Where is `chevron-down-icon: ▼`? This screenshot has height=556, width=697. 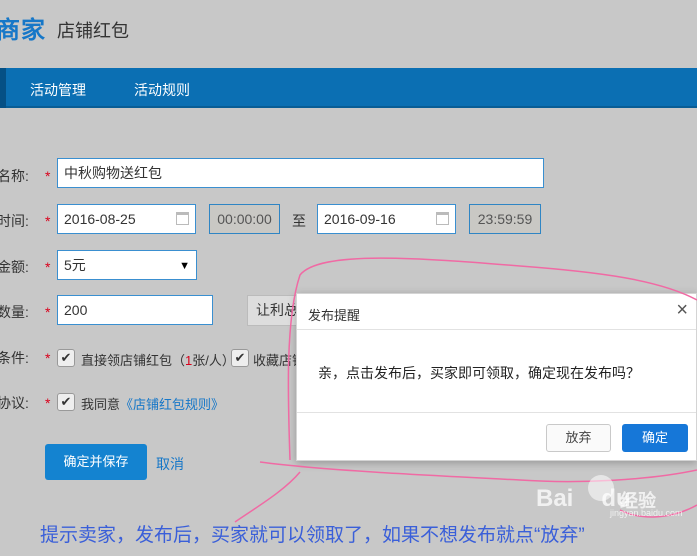
chevron-down-icon: ▼ is located at coordinates (184, 266).